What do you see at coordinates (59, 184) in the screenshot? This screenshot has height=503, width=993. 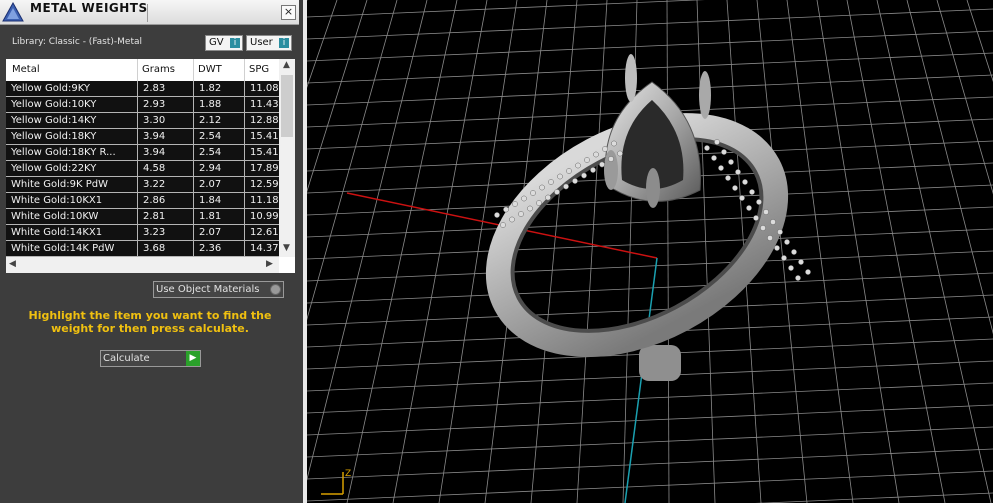 I see `metal-name-cell: White Gold:9K PdW` at bounding box center [59, 184].